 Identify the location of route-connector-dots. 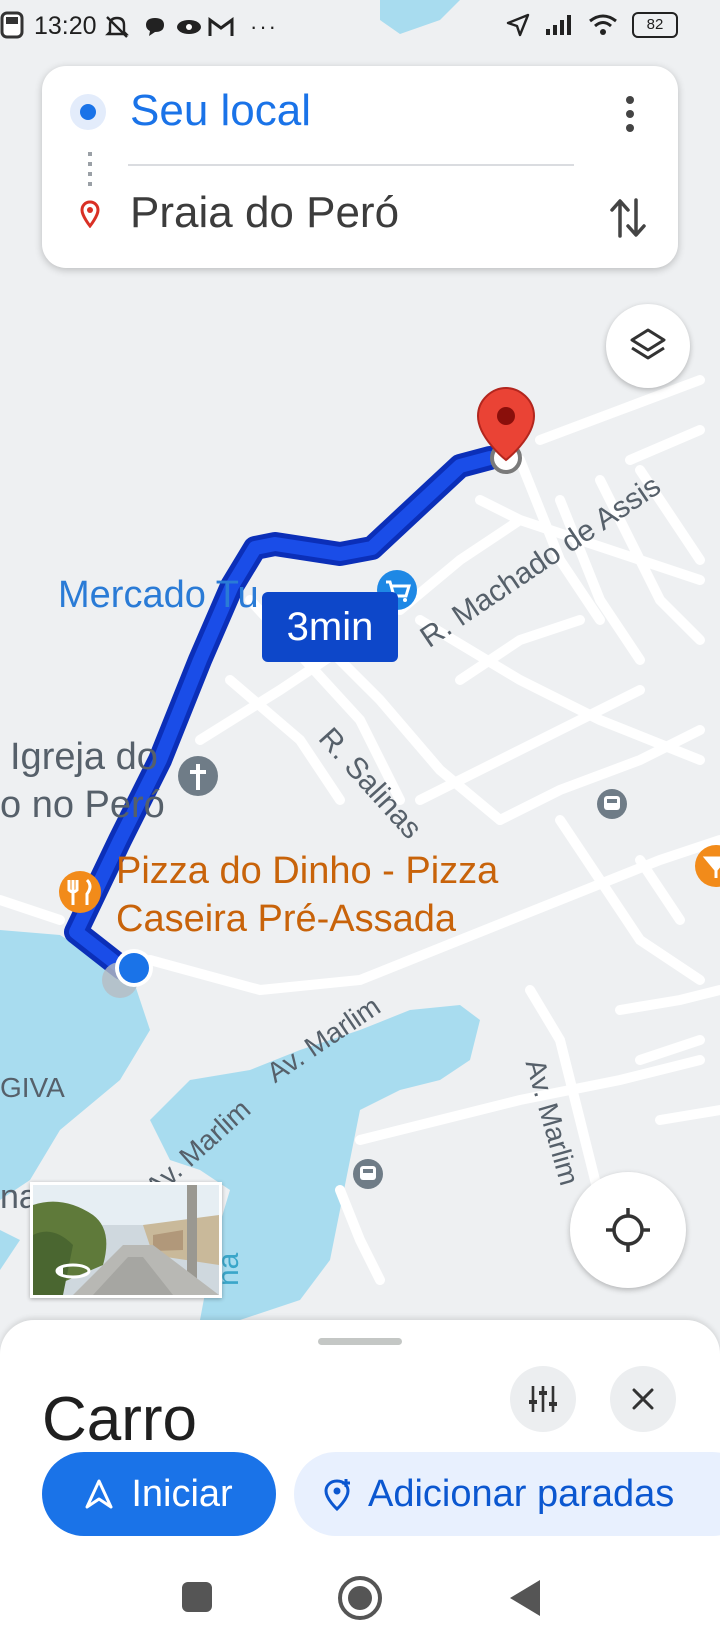
(90, 169).